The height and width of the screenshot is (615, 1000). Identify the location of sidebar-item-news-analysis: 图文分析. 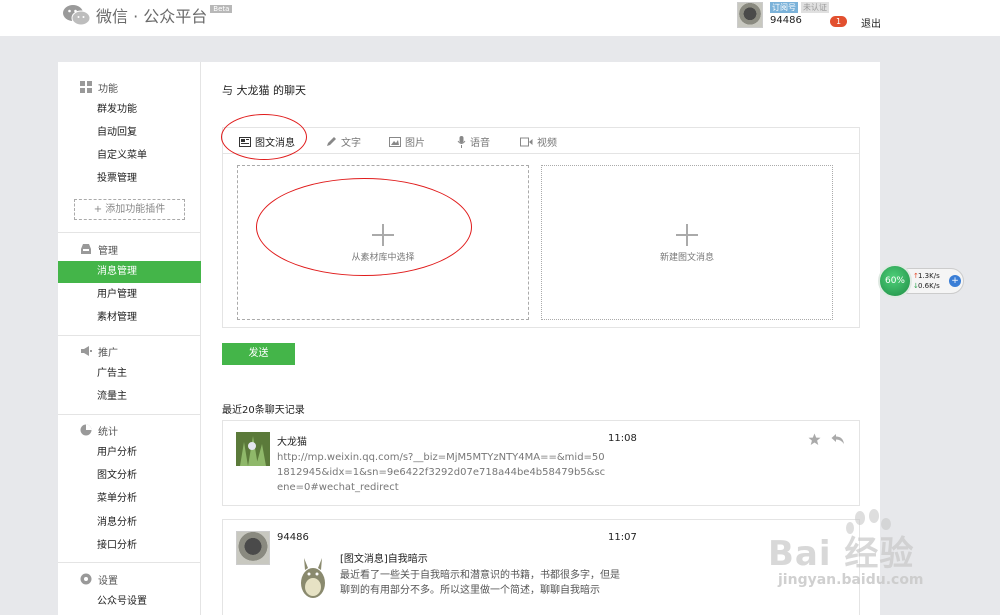
(129, 476).